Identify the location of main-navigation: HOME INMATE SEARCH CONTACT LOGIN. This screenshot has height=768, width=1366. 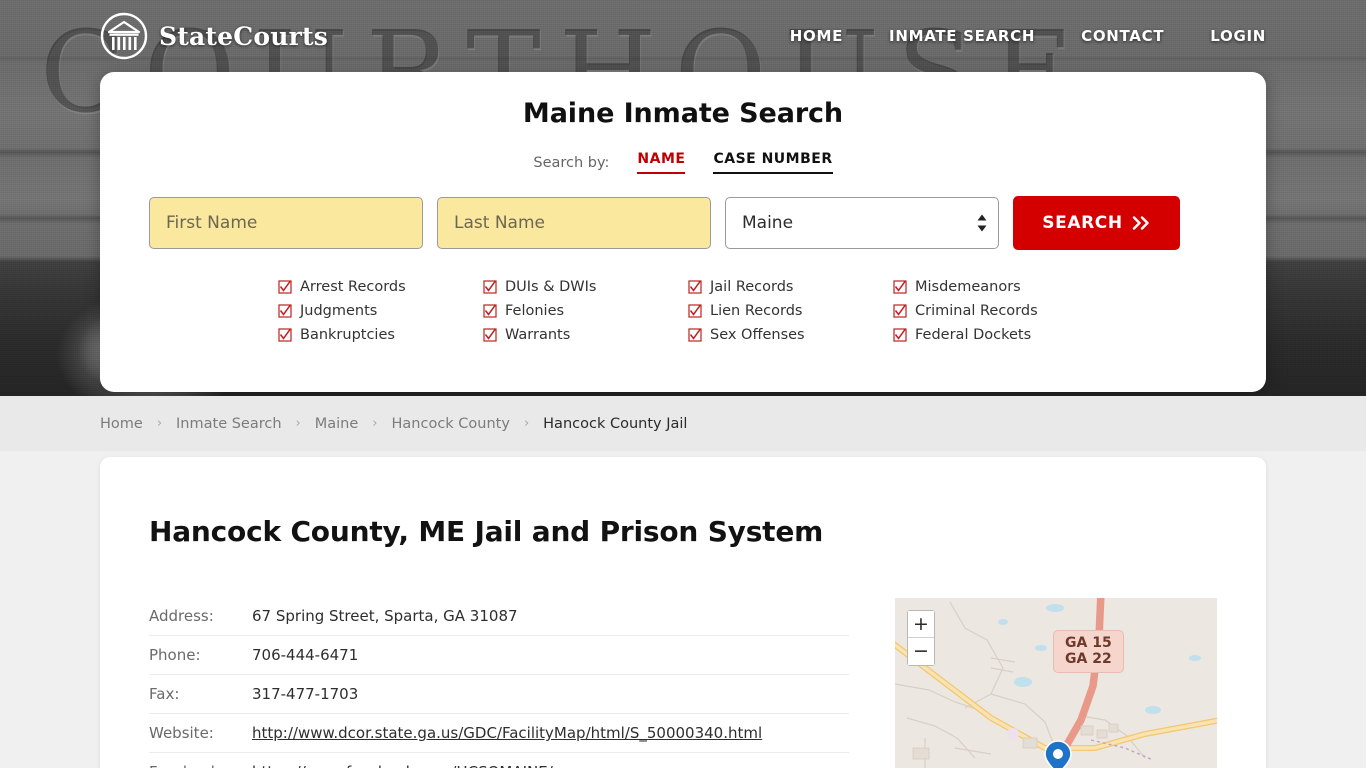
(1028, 36).